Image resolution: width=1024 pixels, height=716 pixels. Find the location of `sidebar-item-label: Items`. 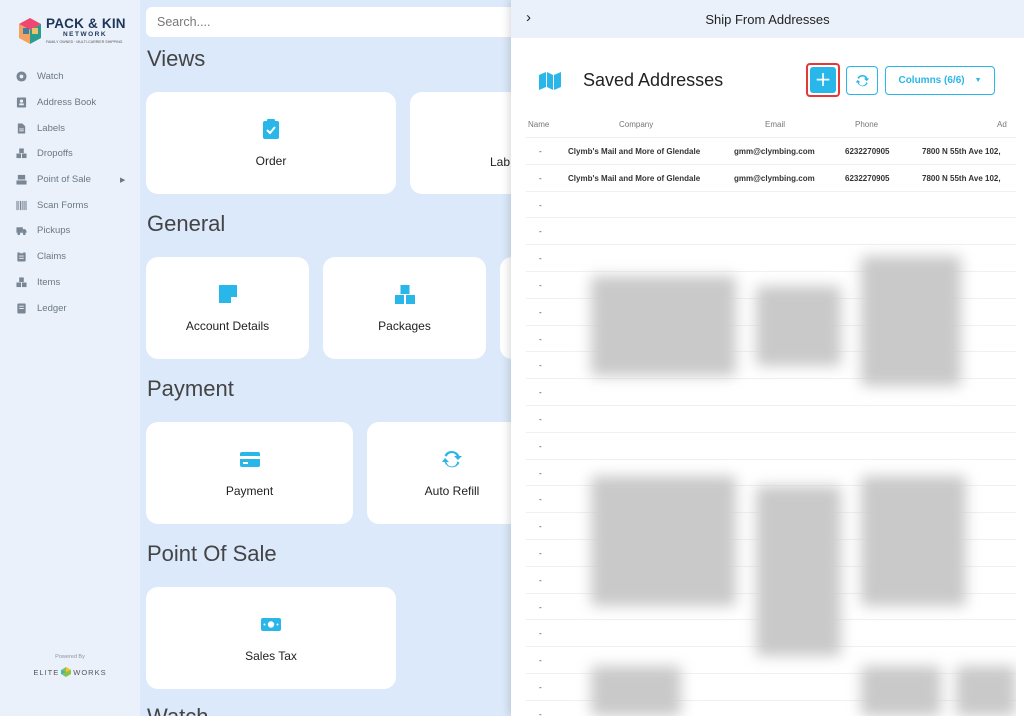

sidebar-item-label: Items is located at coordinates (49, 282).